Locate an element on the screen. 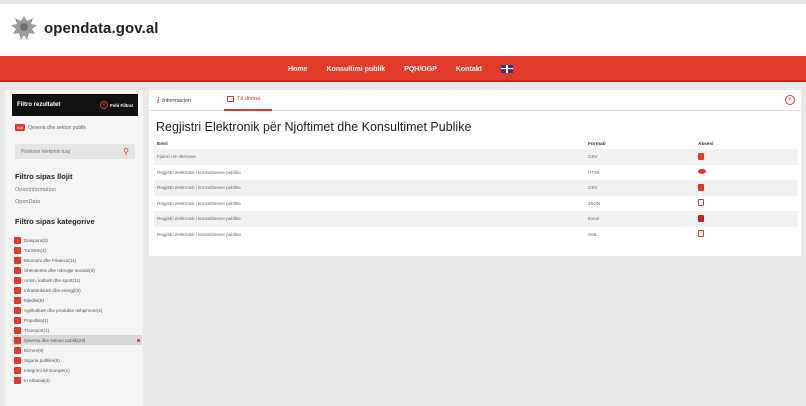 This screenshot has width=806, height=406. search-box: ⚲ is located at coordinates (75, 151).